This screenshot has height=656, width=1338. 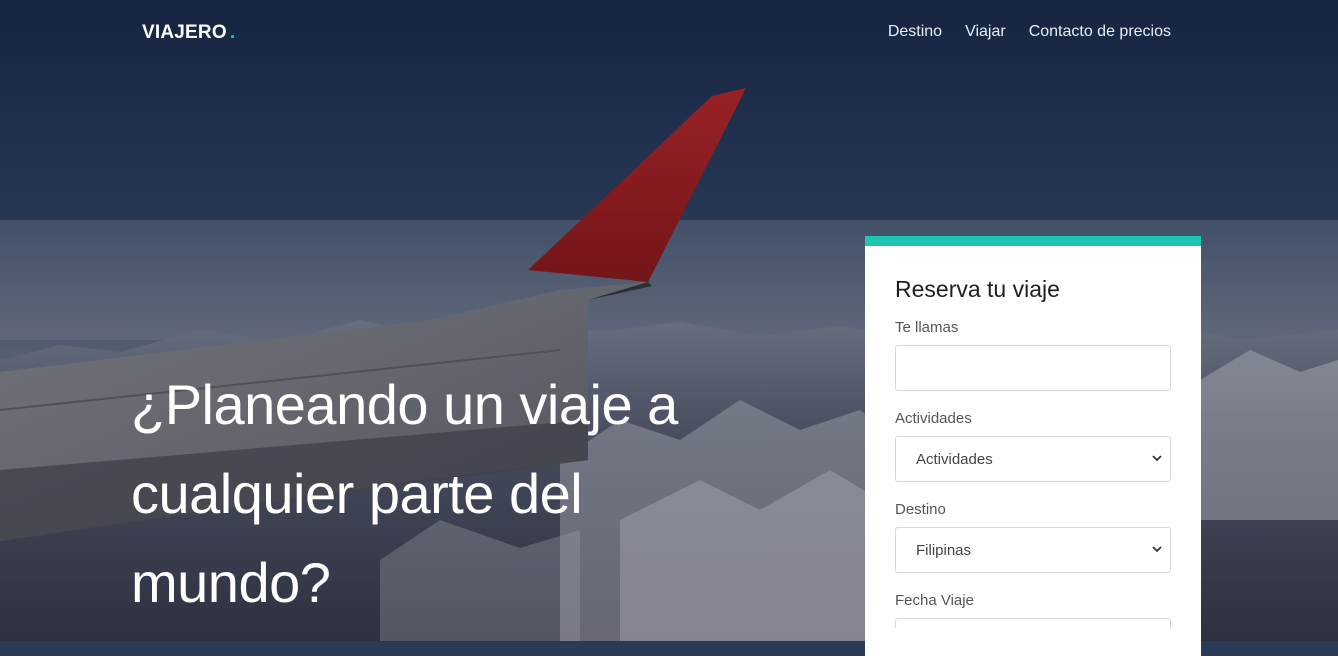 I want to click on date-input, so click(x=1033, y=623).